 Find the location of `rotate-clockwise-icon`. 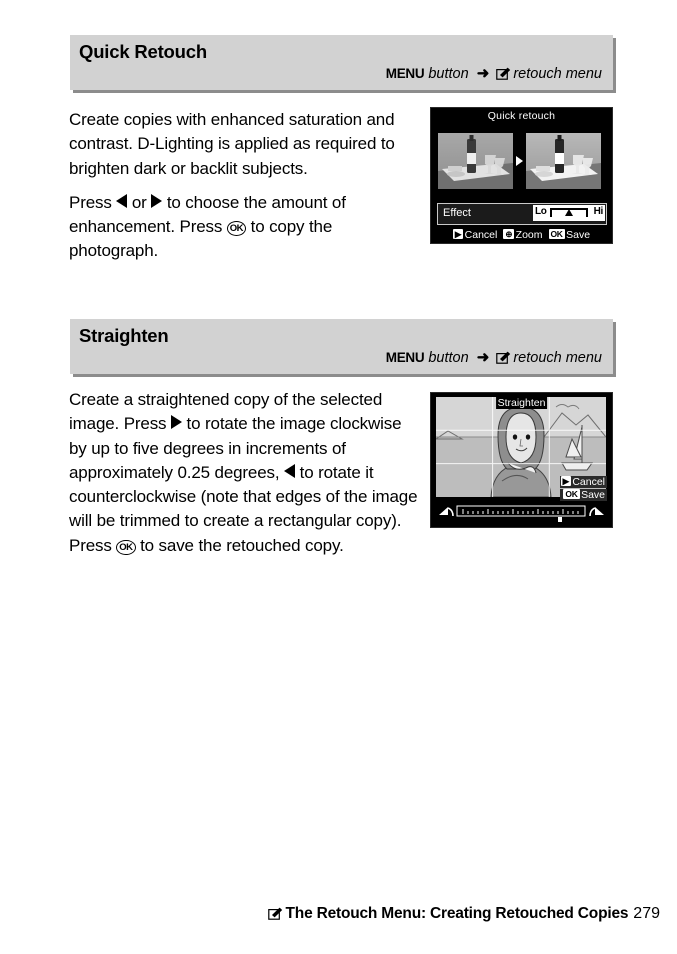

rotate-clockwise-icon is located at coordinates (596, 512).